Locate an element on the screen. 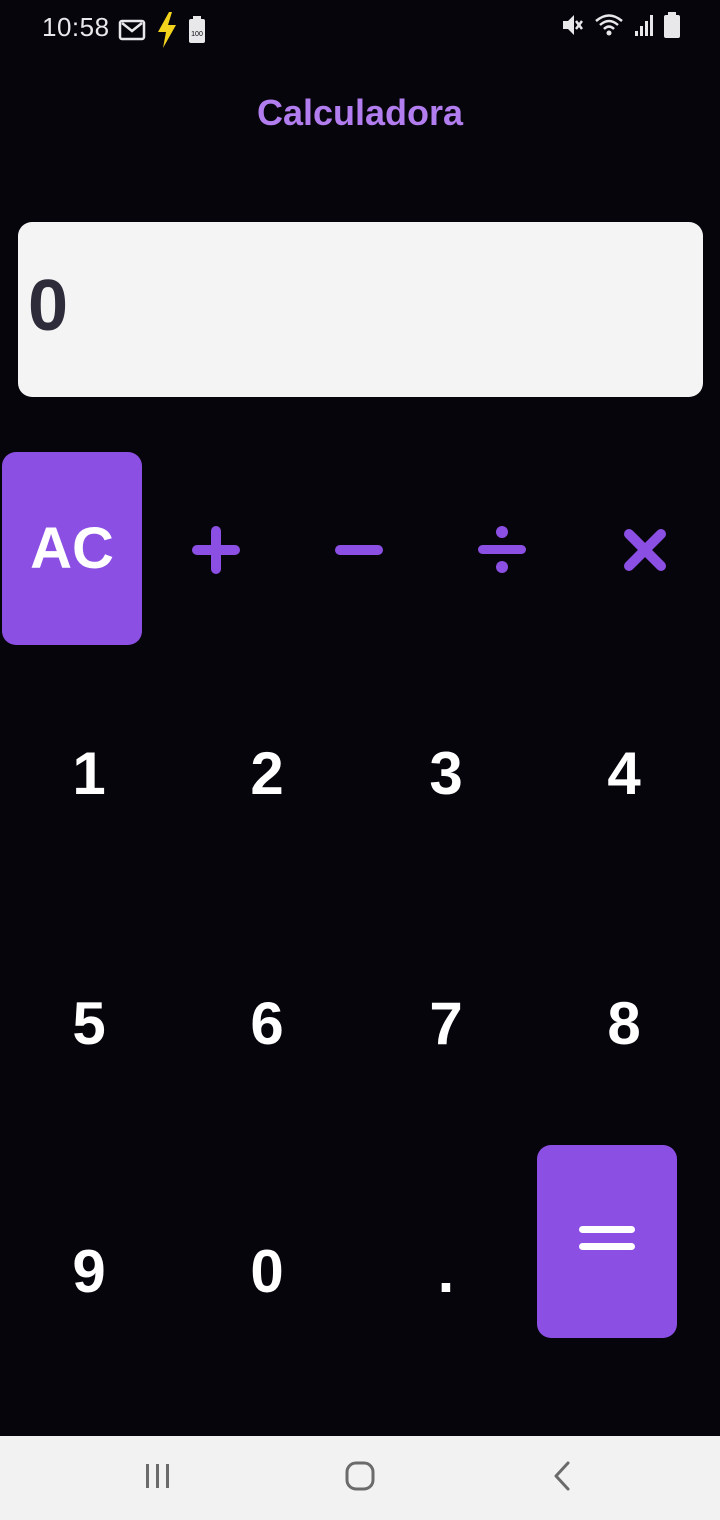 The image size is (720, 1520). digit-6-button: 6 is located at coordinates (267, 1023).